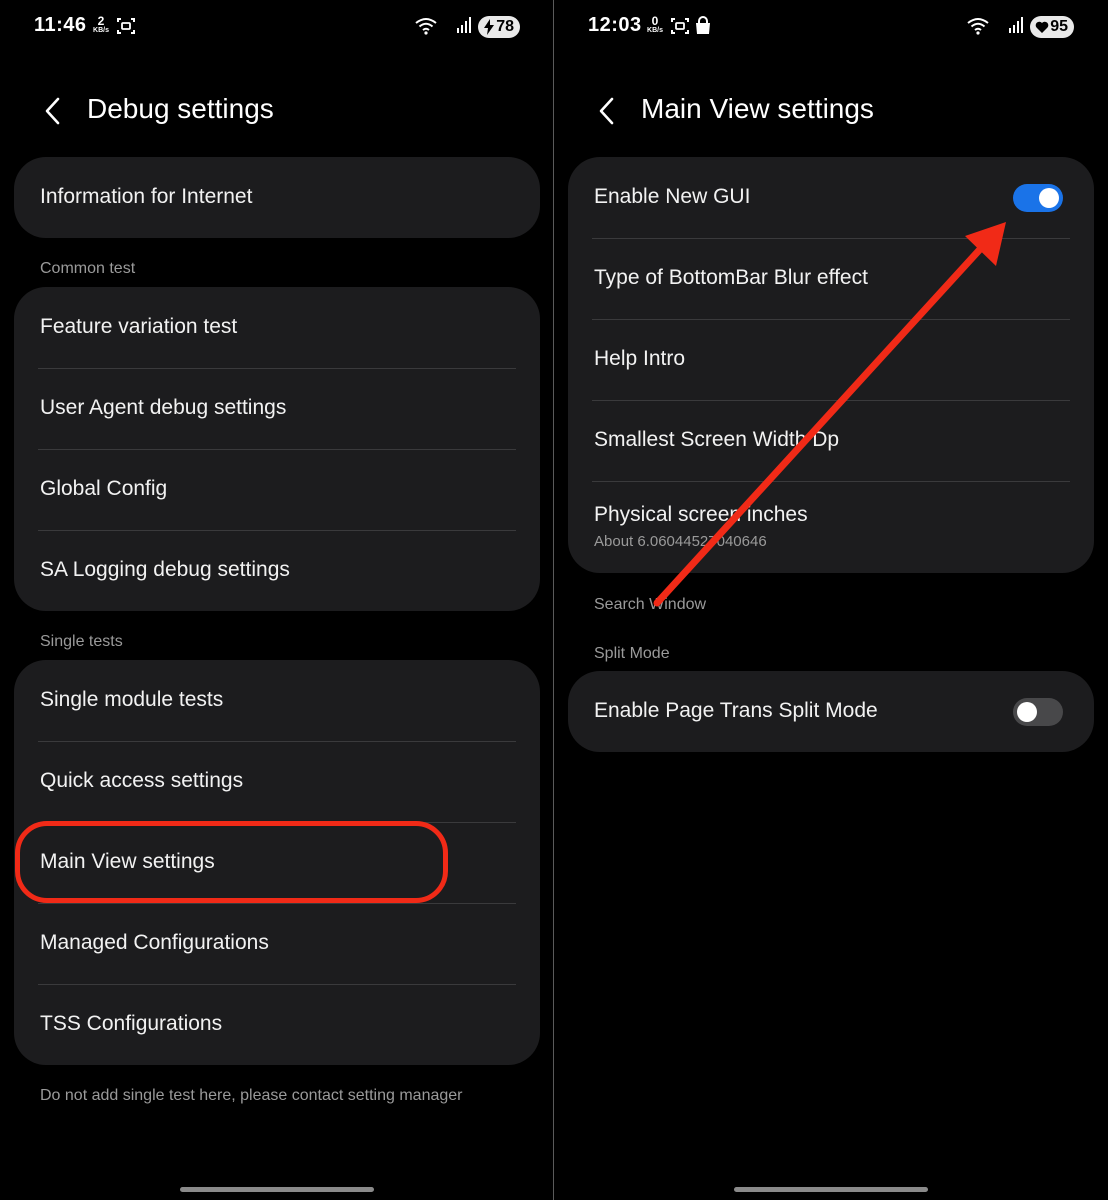 The image size is (1108, 1200). Describe the element at coordinates (703, 25) in the screenshot. I see `shopping-bag-icon` at that location.